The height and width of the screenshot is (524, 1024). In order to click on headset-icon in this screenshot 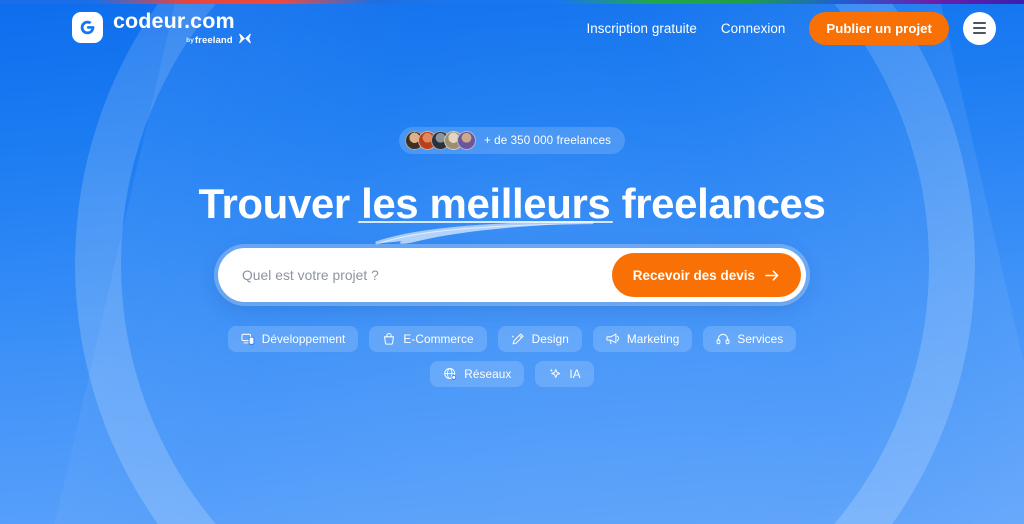, I will do `click(723, 339)`.